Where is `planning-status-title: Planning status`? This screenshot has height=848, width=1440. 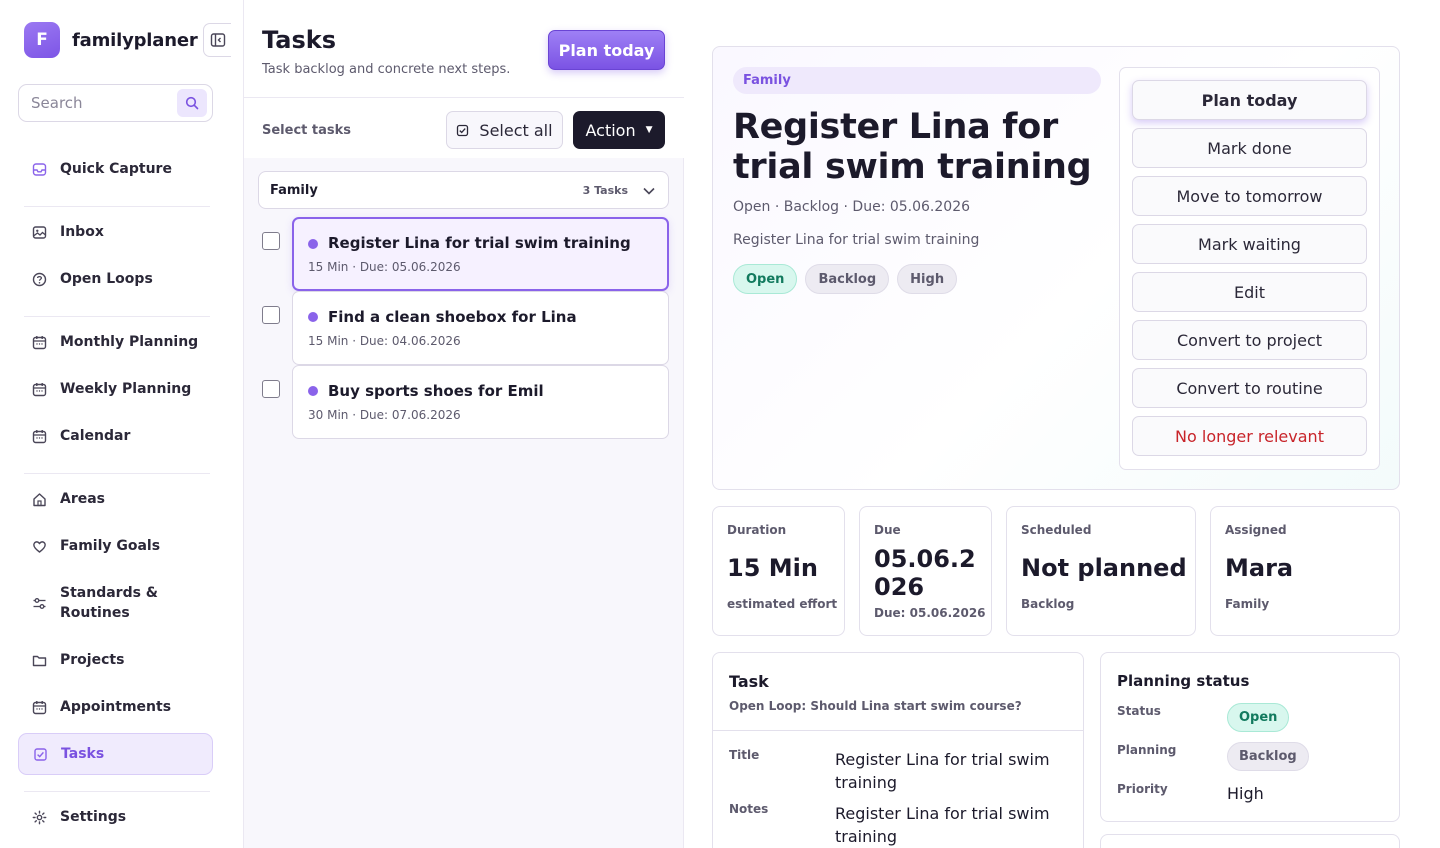 planning-status-title: Planning status is located at coordinates (1183, 681).